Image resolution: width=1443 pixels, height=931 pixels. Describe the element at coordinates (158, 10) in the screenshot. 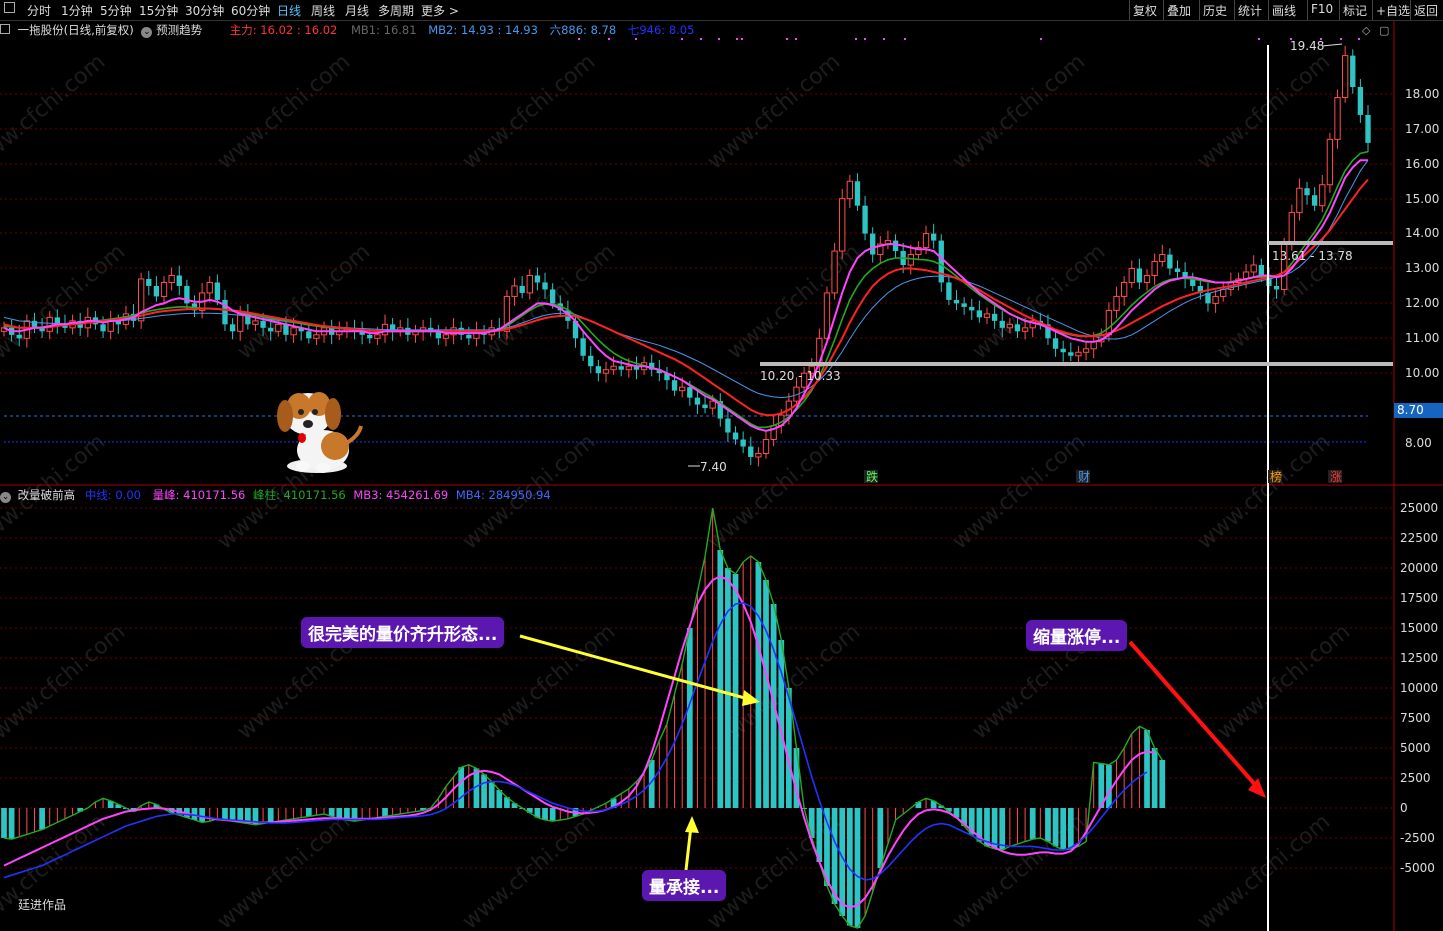

I see `period-tab-3: 15分钟` at that location.